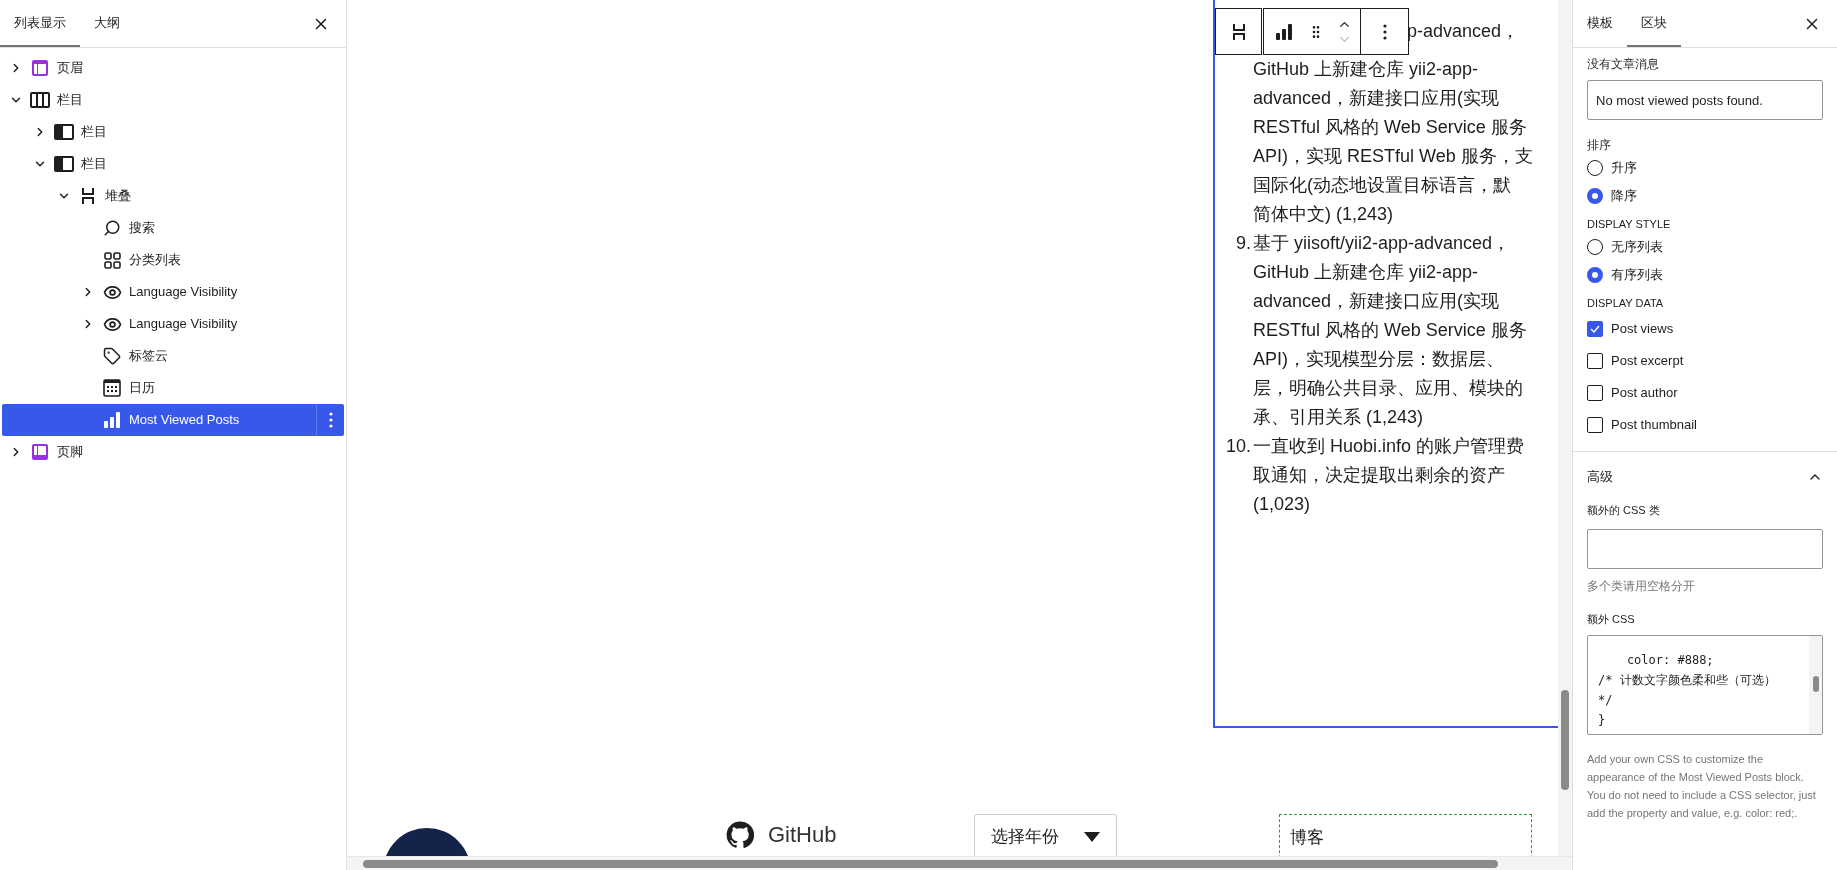  Describe the element at coordinates (148, 356) in the screenshot. I see `tree-item-label: 标签云` at that location.